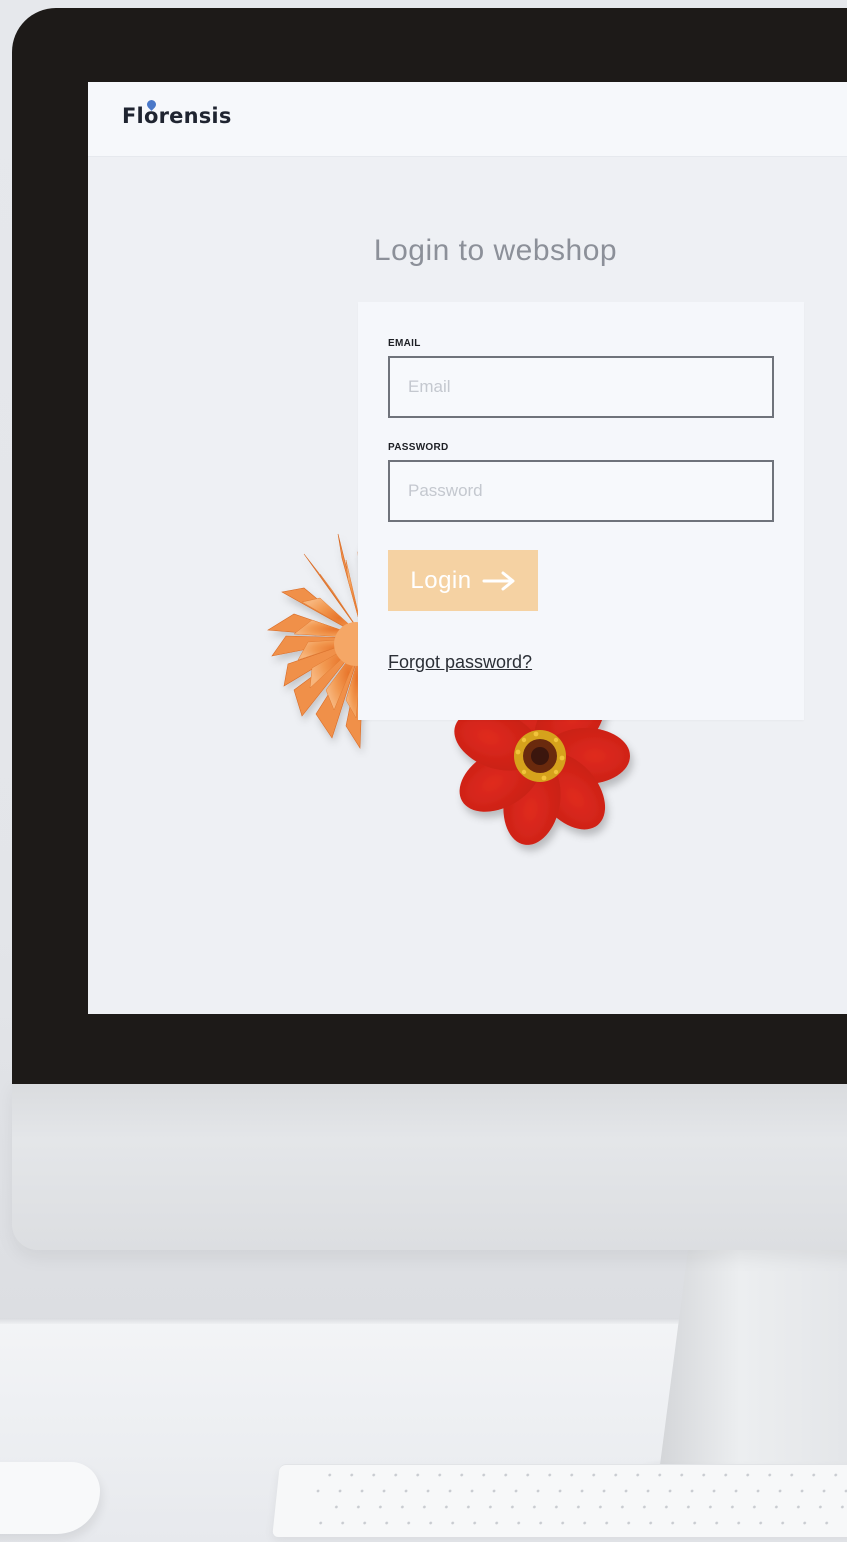 Image resolution: width=847 pixels, height=1542 pixels. I want to click on brand-logo: Florensis, so click(177, 116).